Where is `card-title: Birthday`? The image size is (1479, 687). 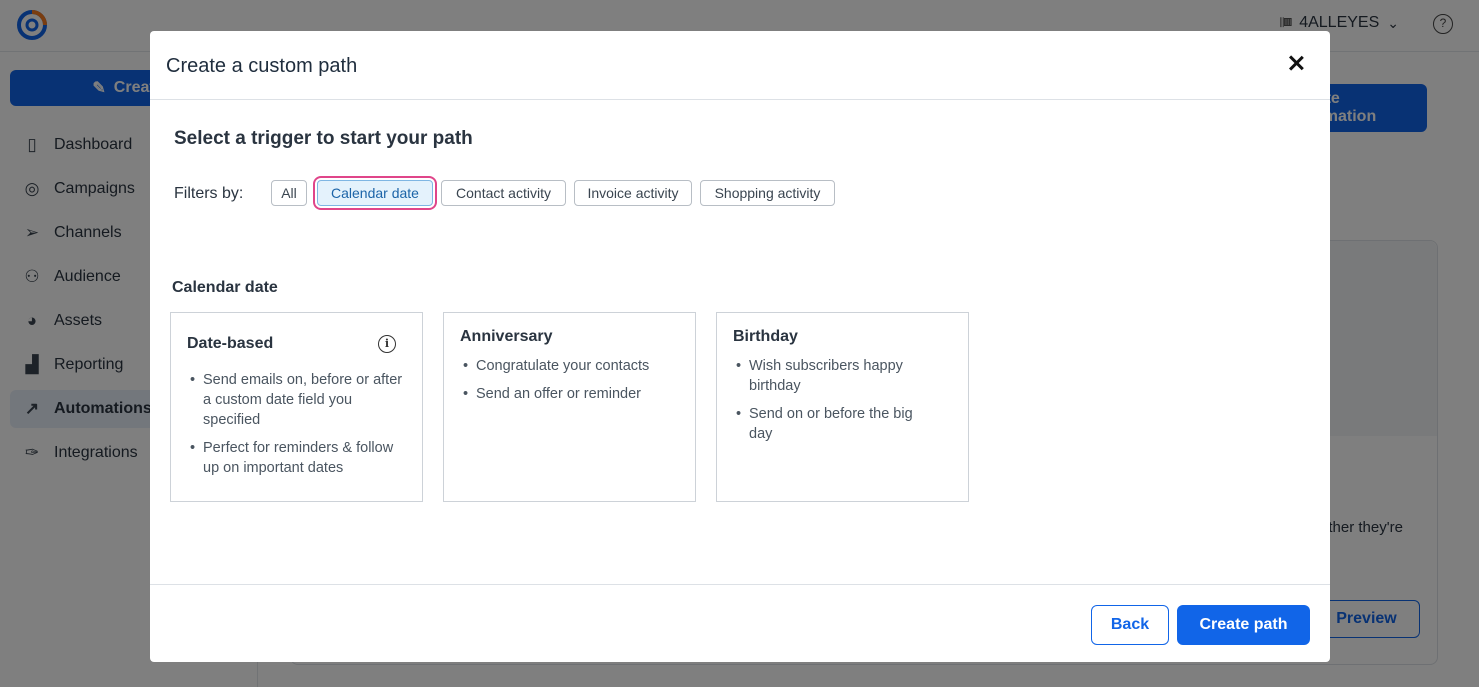 card-title: Birthday is located at coordinates (765, 336).